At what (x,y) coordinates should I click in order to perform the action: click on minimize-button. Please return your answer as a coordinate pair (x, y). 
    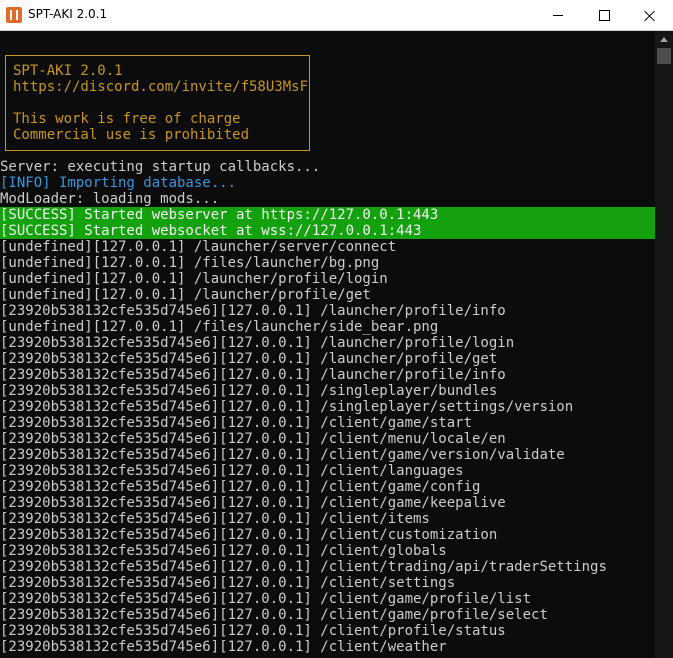
    Looking at the image, I should click on (558, 15).